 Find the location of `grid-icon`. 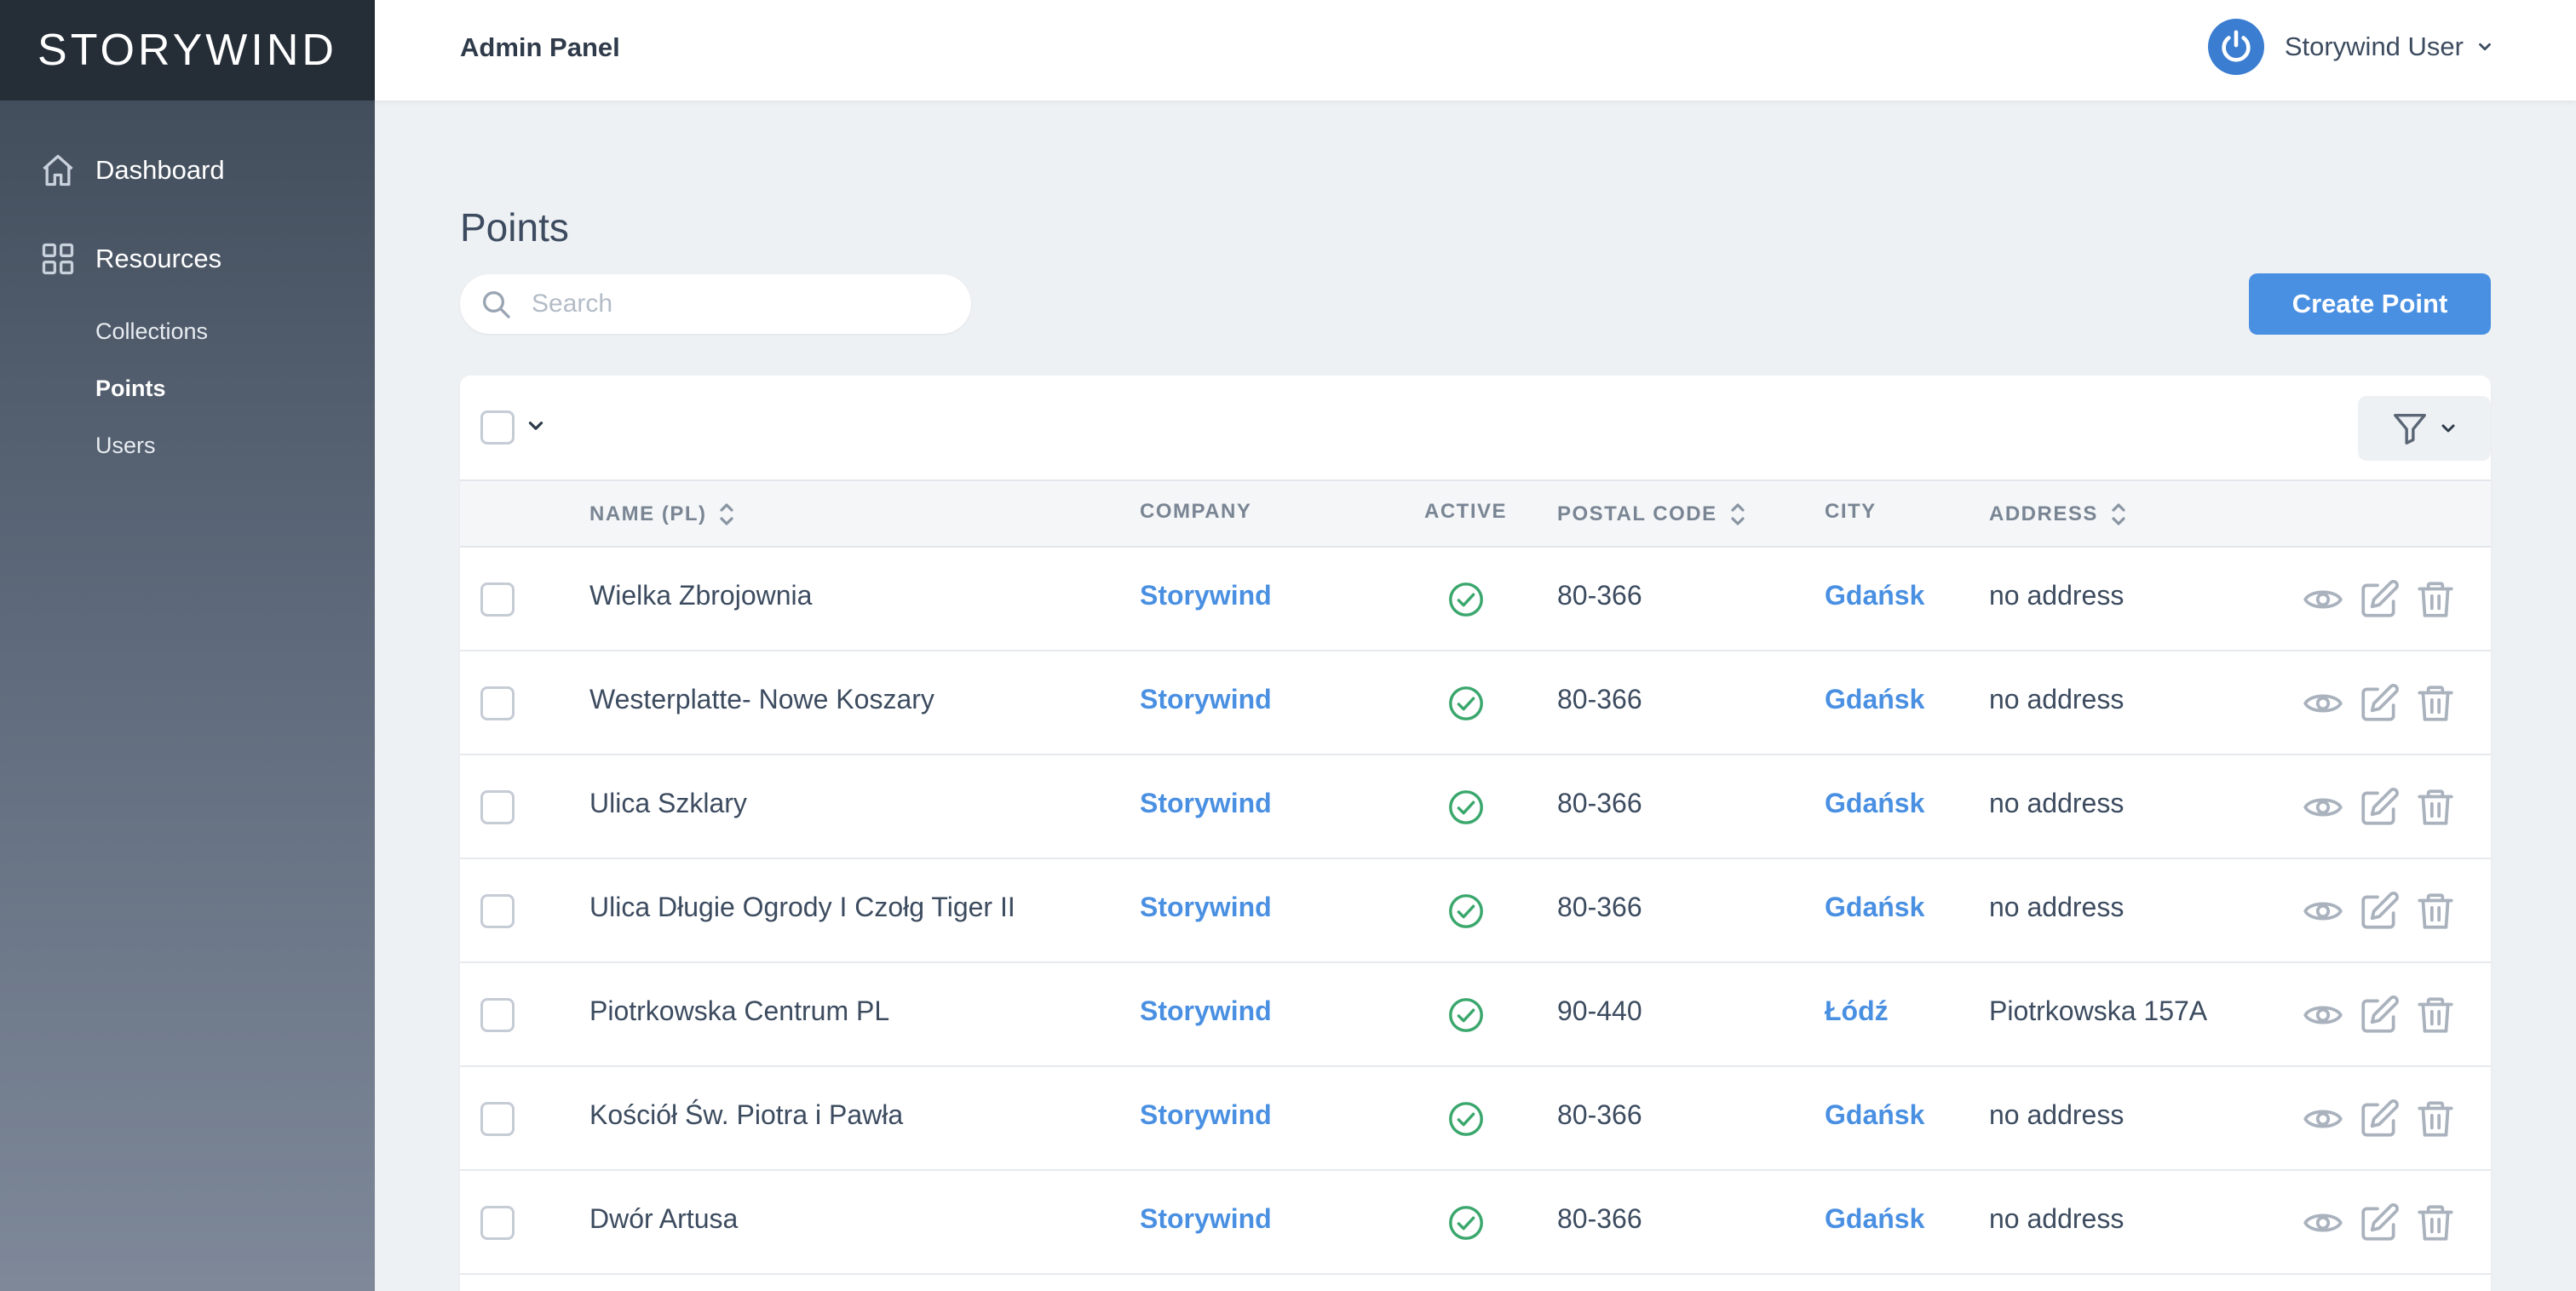

grid-icon is located at coordinates (58, 259).